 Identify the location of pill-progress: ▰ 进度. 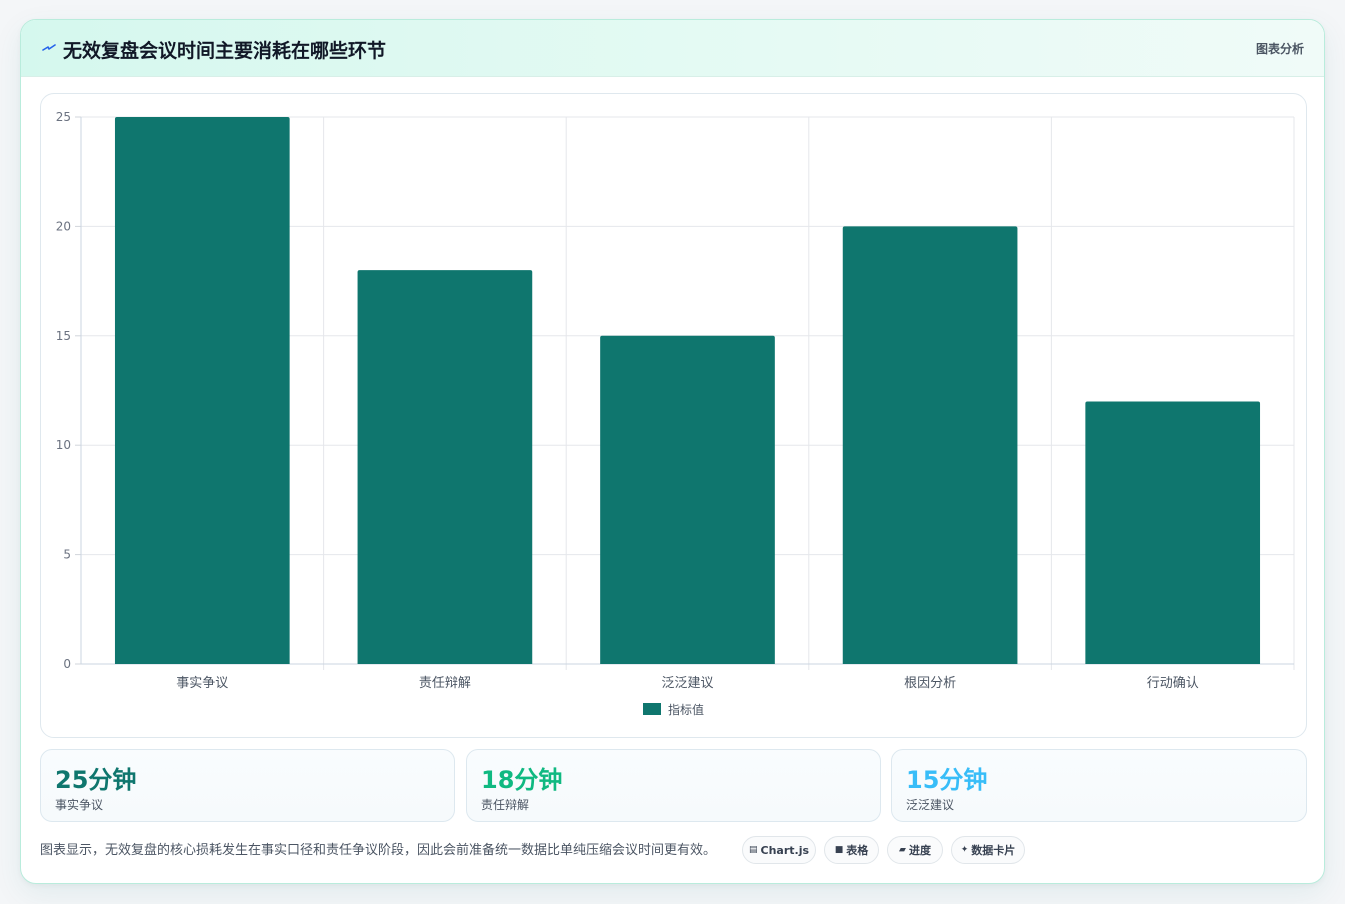
(915, 850).